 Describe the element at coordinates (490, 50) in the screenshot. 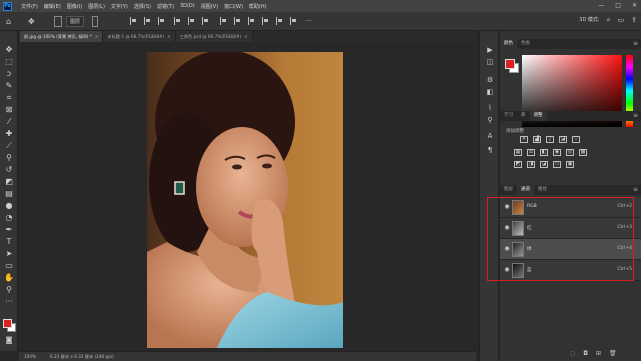

I see `history-panel-icon: ▶` at that location.